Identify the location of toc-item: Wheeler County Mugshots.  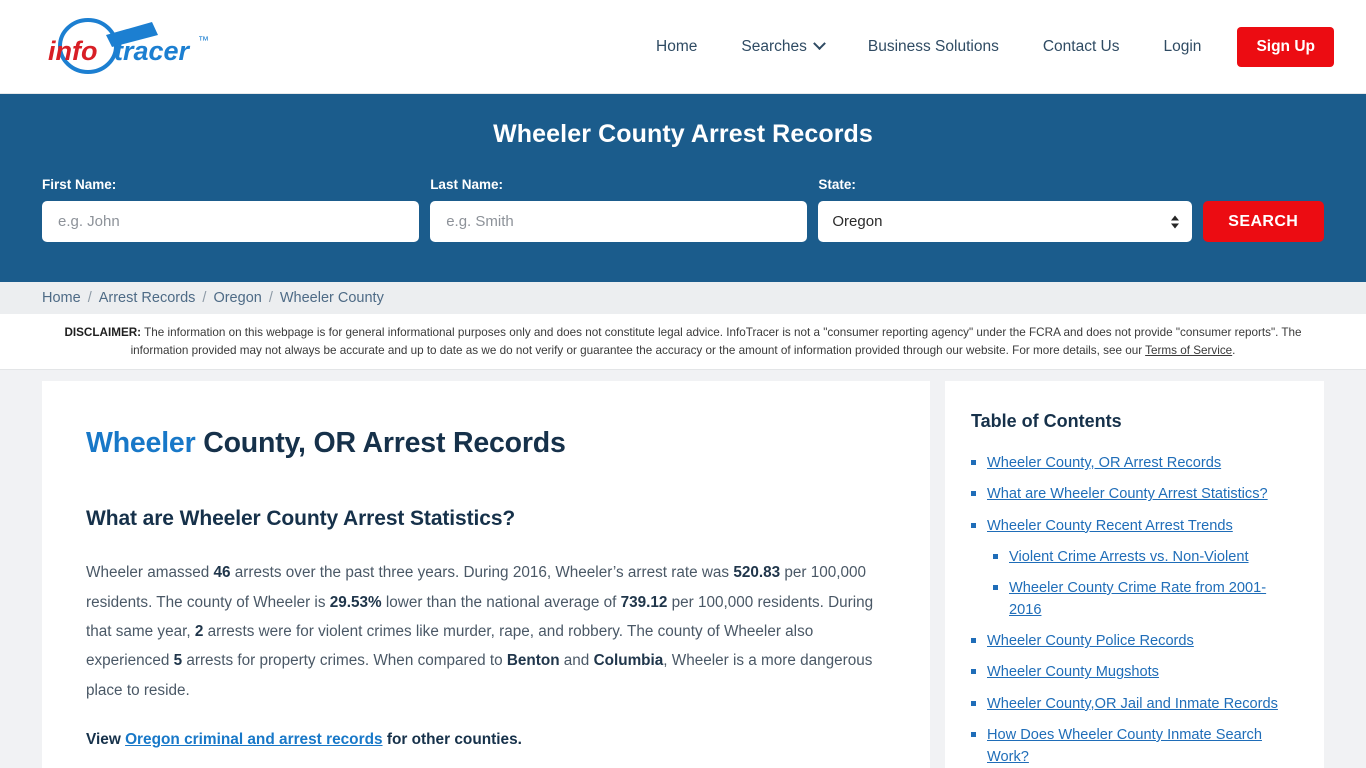
(1133, 672).